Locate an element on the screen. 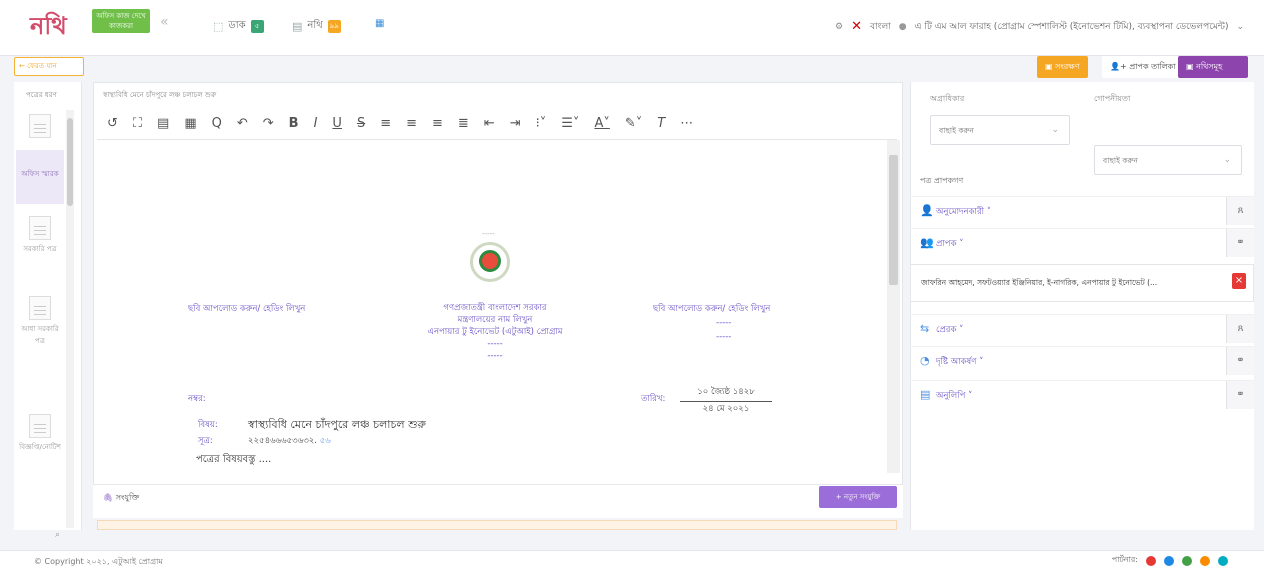  language-toggle: বাংলা is located at coordinates (880, 26).